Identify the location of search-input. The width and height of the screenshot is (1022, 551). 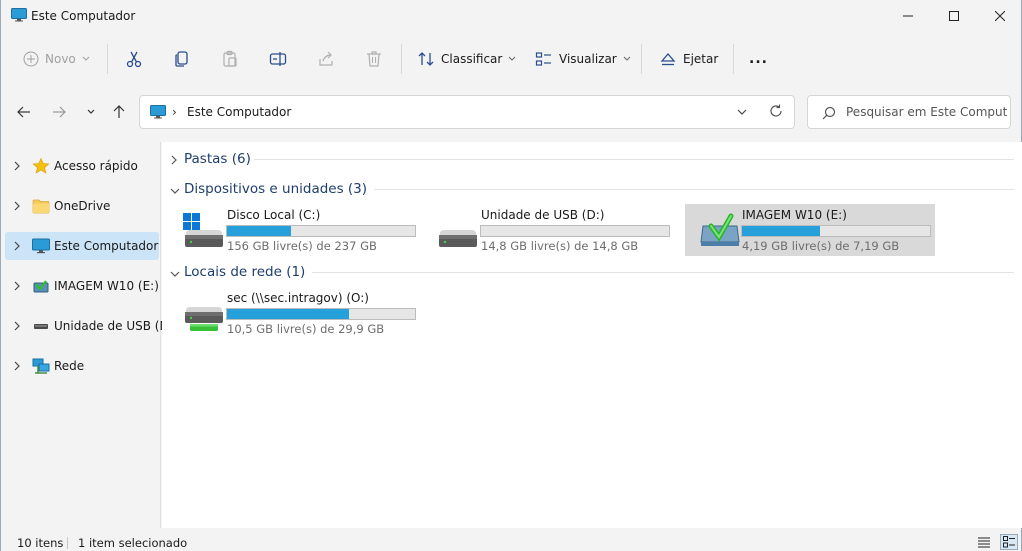
(927, 112).